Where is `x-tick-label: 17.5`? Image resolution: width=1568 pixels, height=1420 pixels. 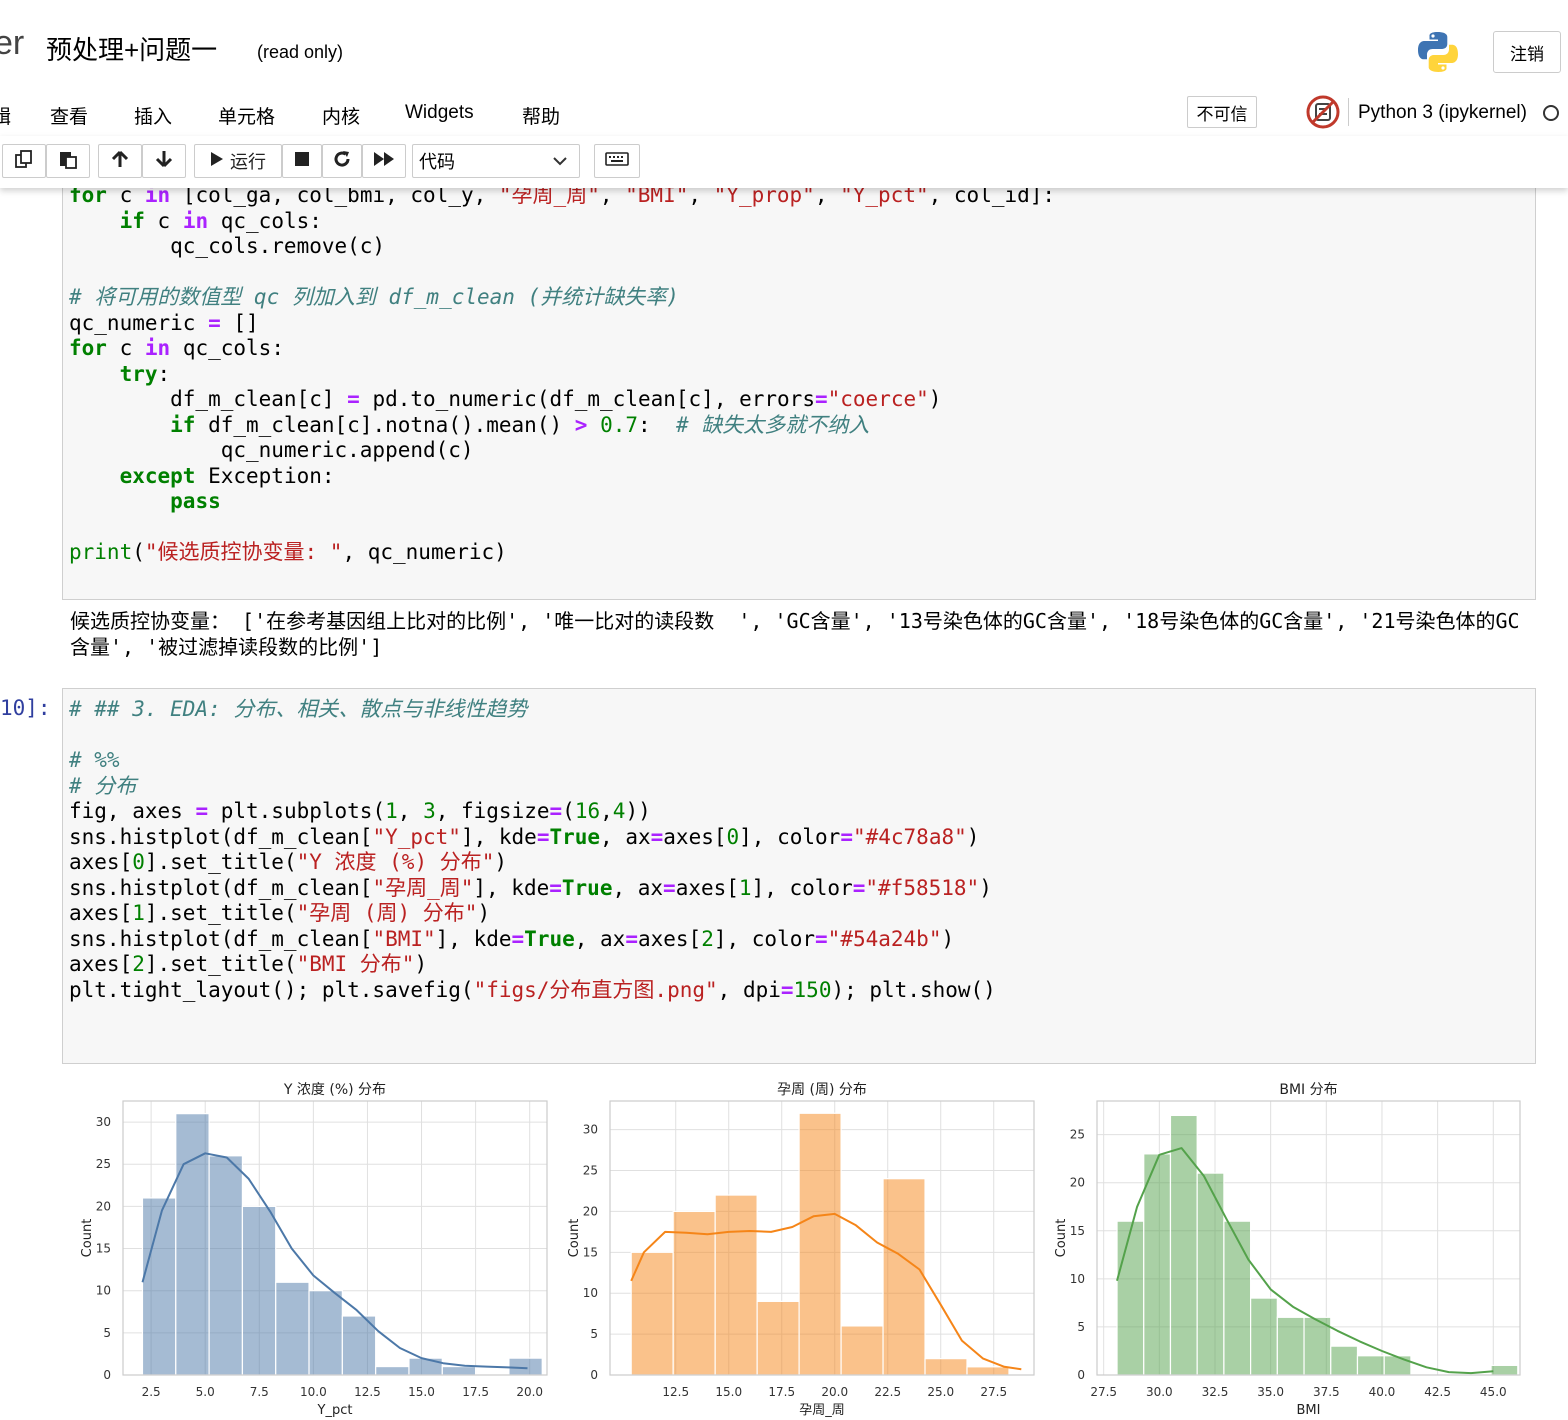 x-tick-label: 17.5 is located at coordinates (475, 1392).